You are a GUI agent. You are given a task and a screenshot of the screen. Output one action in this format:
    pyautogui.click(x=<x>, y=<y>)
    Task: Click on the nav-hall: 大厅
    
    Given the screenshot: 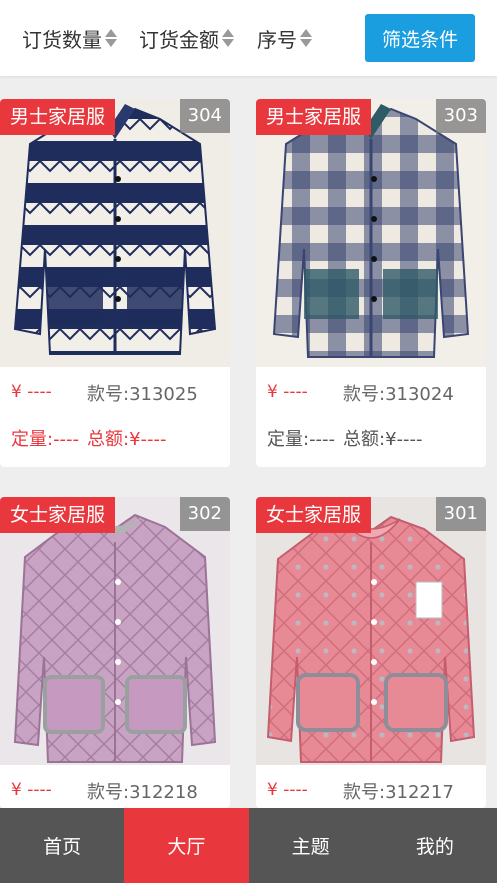 What is the action you would take?
    pyautogui.click(x=186, y=845)
    